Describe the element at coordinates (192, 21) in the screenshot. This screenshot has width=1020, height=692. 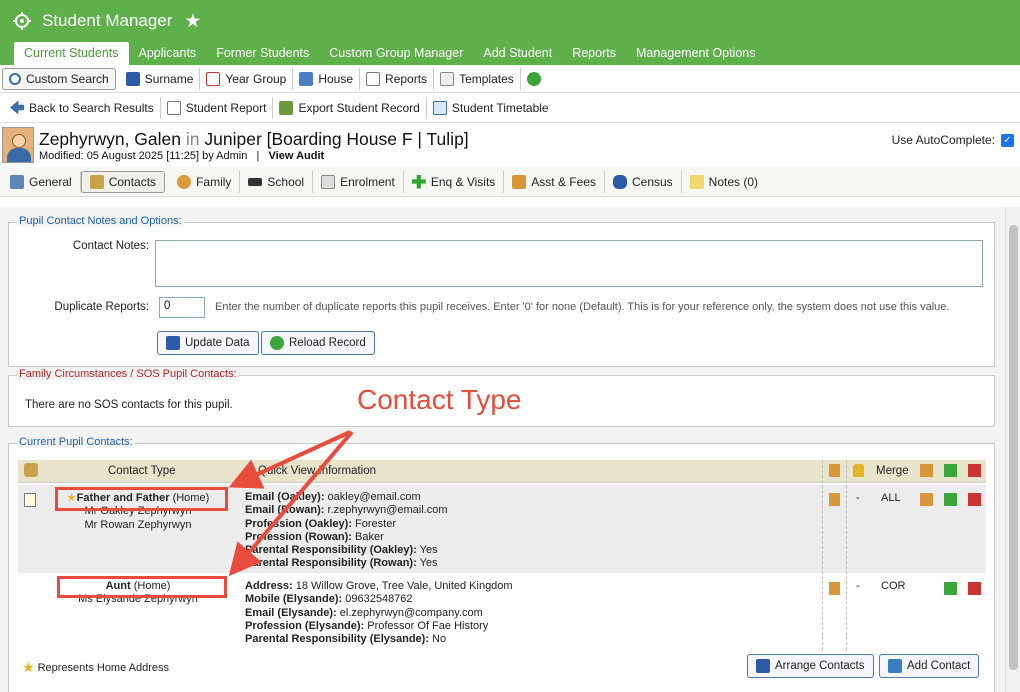
I see `favorite-star-icon: ★` at that location.